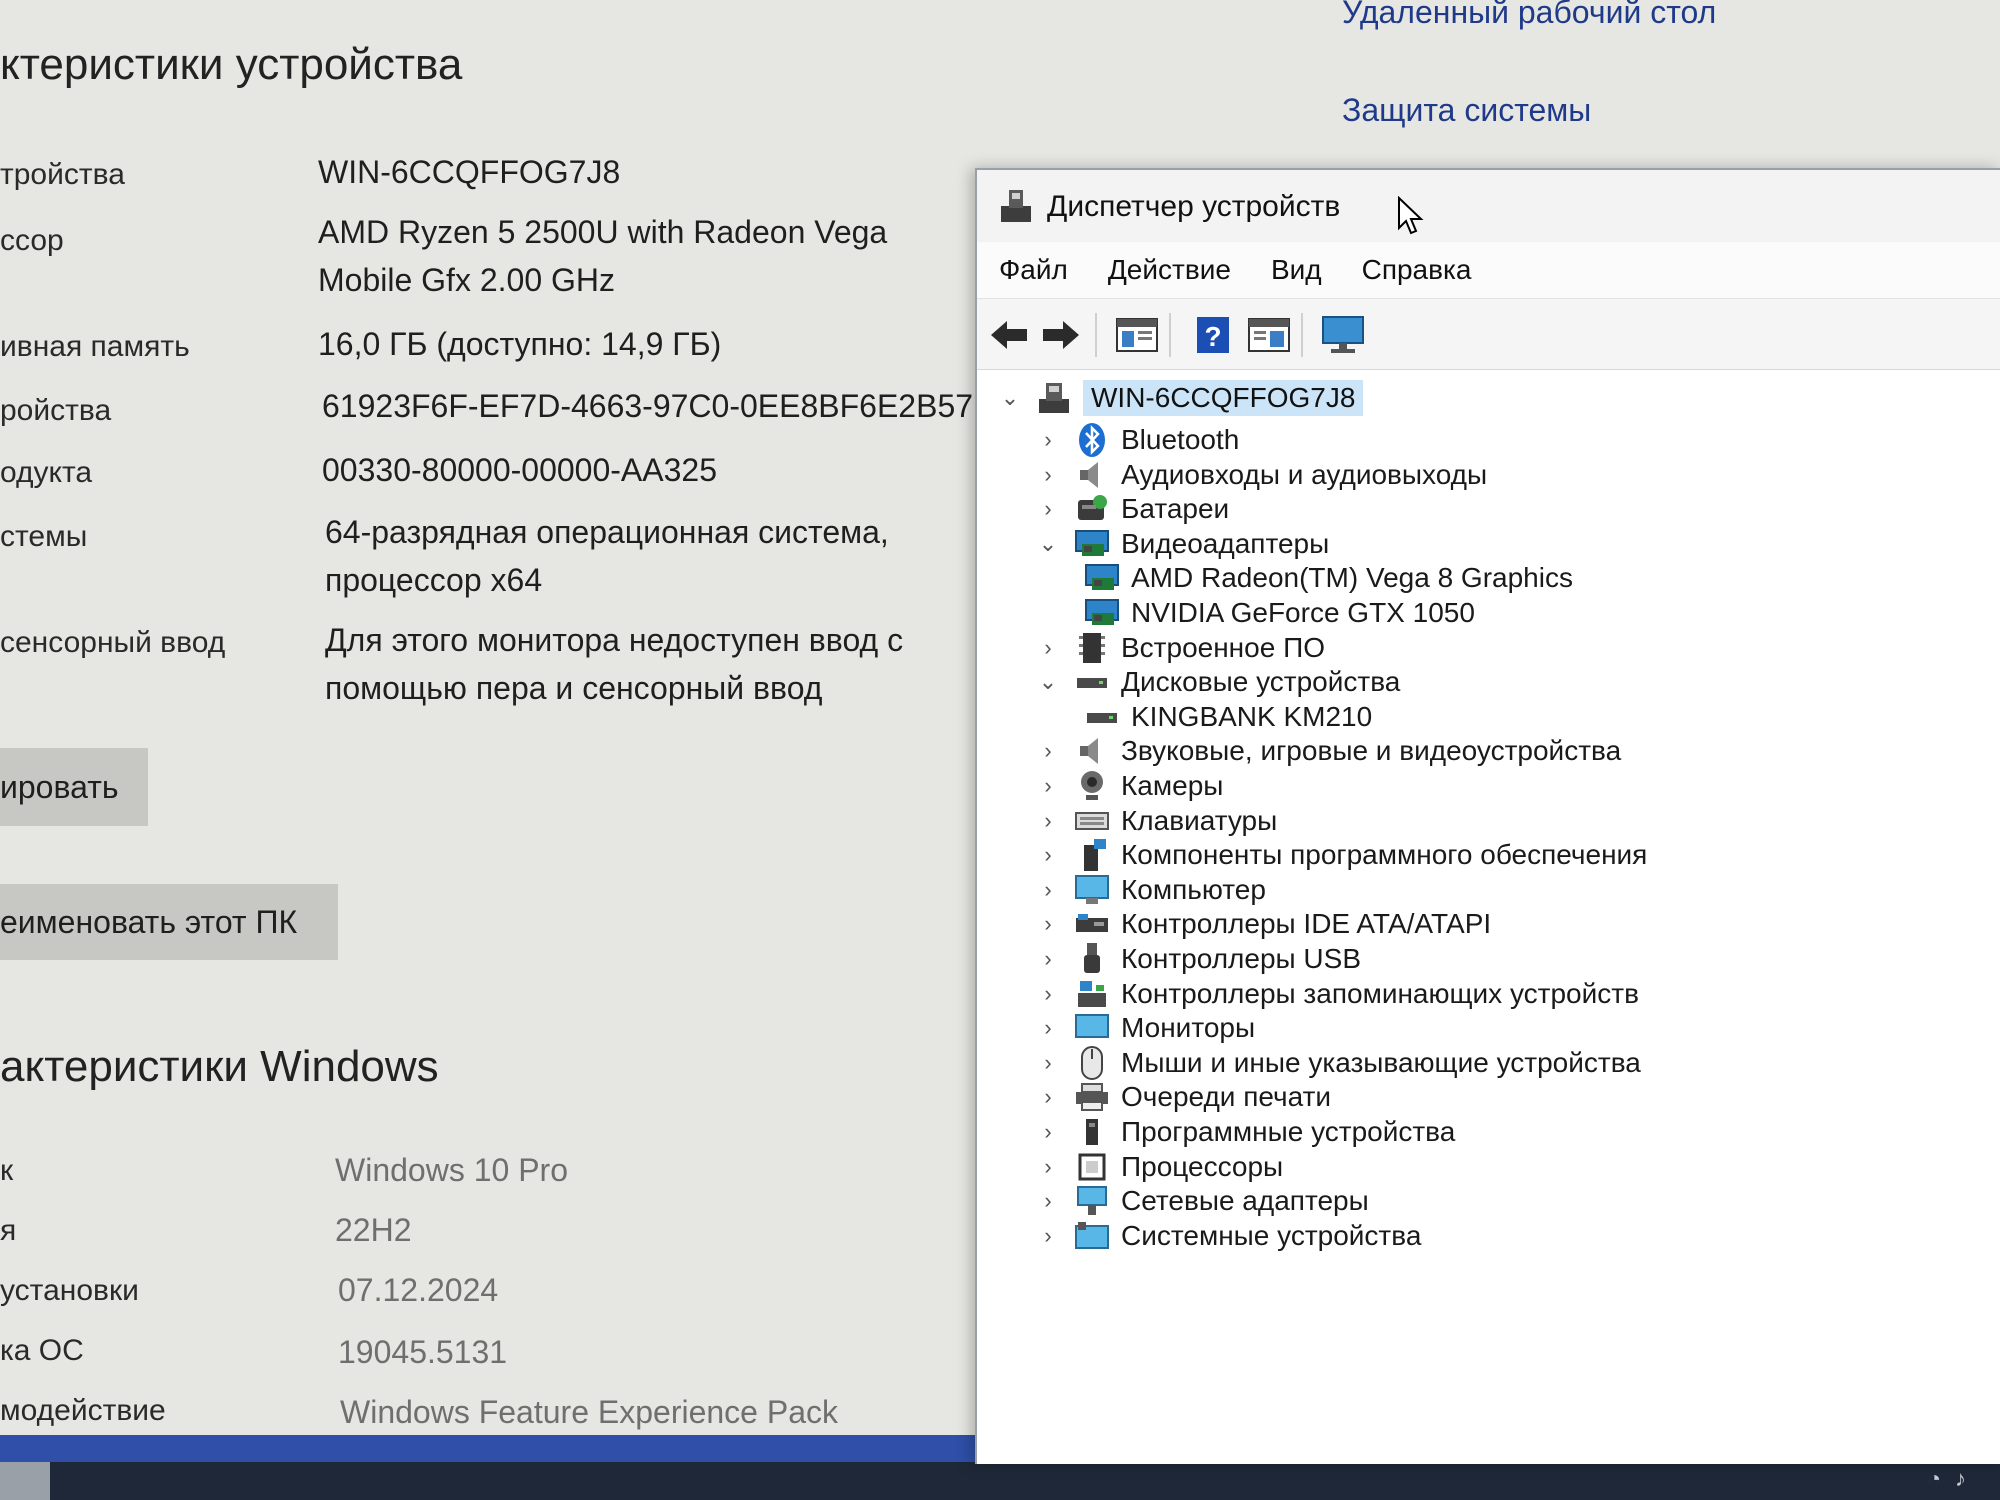  Describe the element at coordinates (1092, 1097) in the screenshot. I see `printer-icon` at that location.